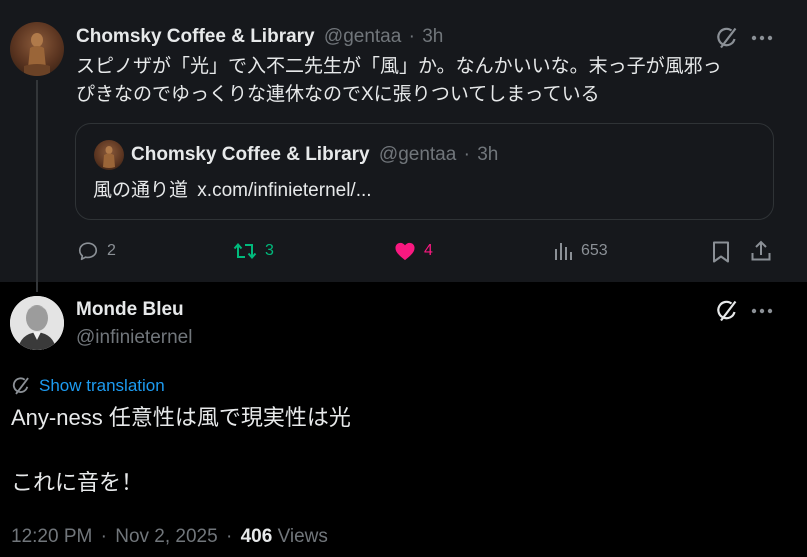  I want to click on views-total: 406, so click(256, 536).